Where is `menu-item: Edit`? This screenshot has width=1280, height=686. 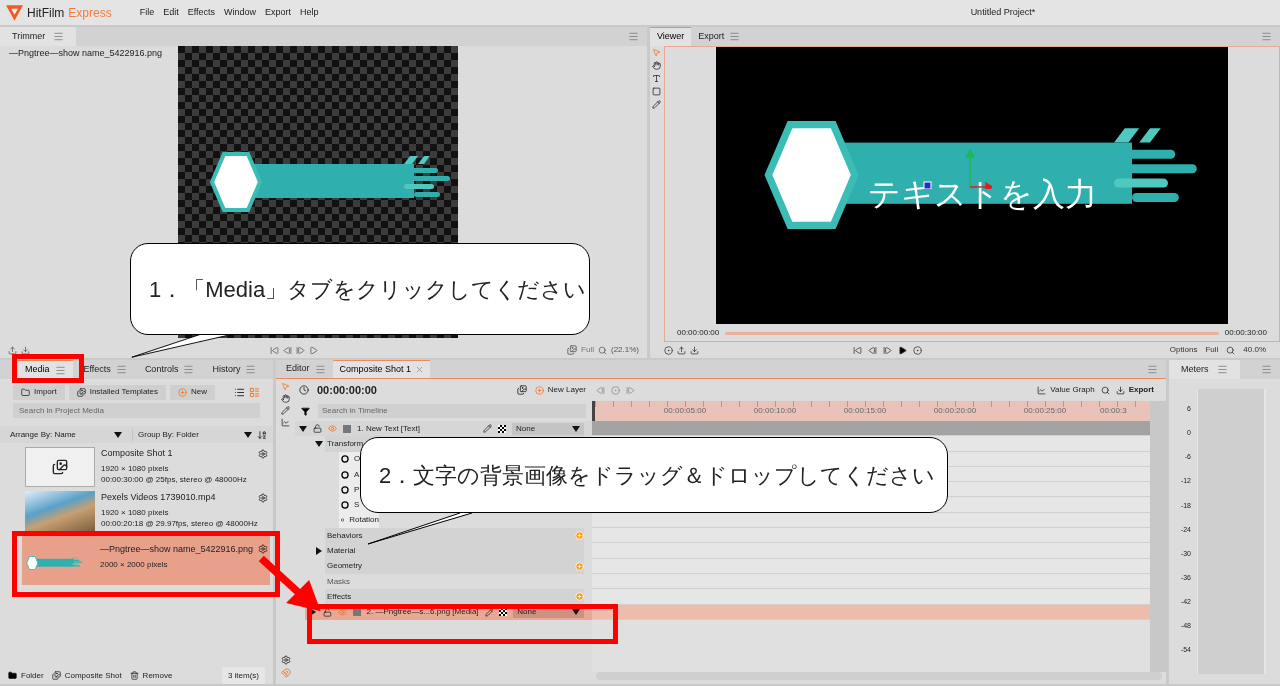 menu-item: Edit is located at coordinates (171, 12).